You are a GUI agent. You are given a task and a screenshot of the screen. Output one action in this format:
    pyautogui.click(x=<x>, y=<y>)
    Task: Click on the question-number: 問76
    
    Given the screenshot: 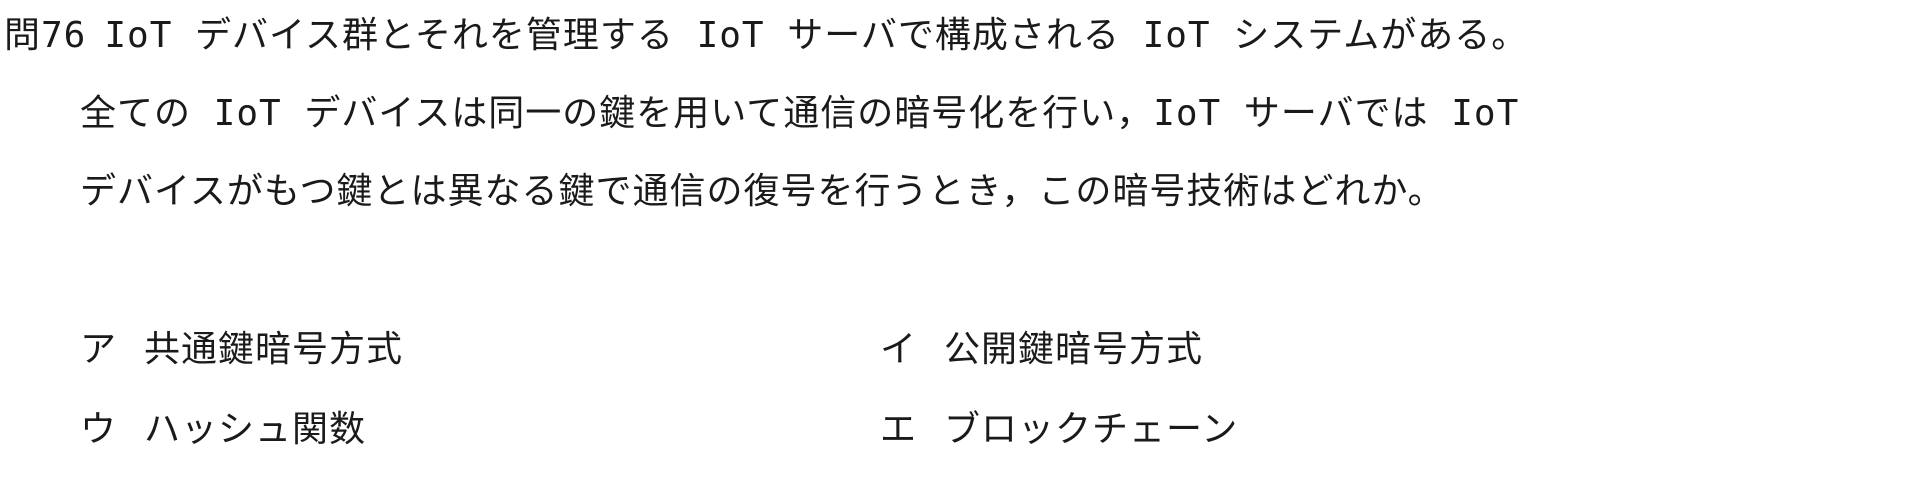 What is the action you would take?
    pyautogui.click(x=45, y=35)
    